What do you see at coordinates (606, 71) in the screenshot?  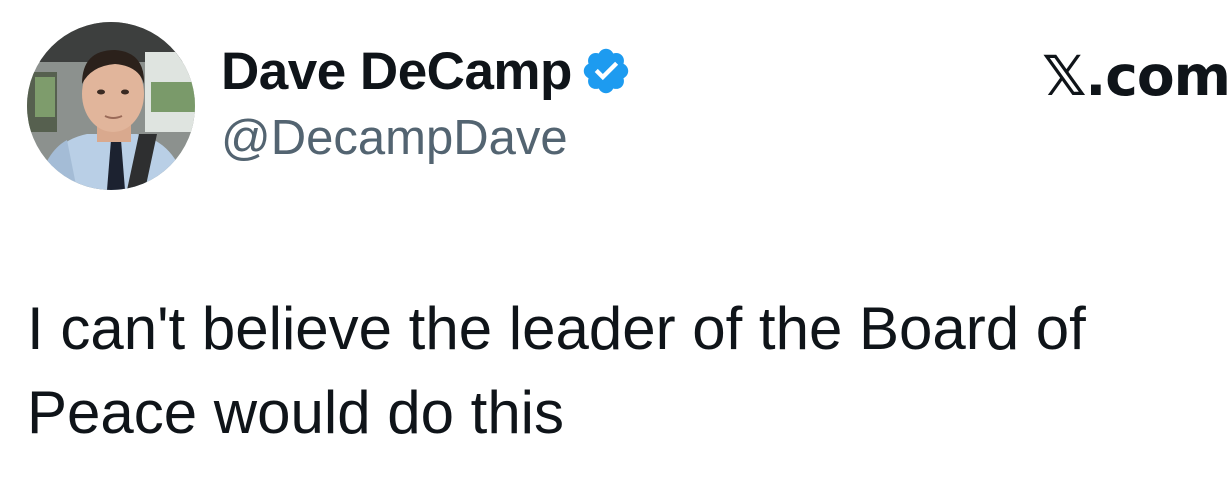 I see `verified-badge-icon` at bounding box center [606, 71].